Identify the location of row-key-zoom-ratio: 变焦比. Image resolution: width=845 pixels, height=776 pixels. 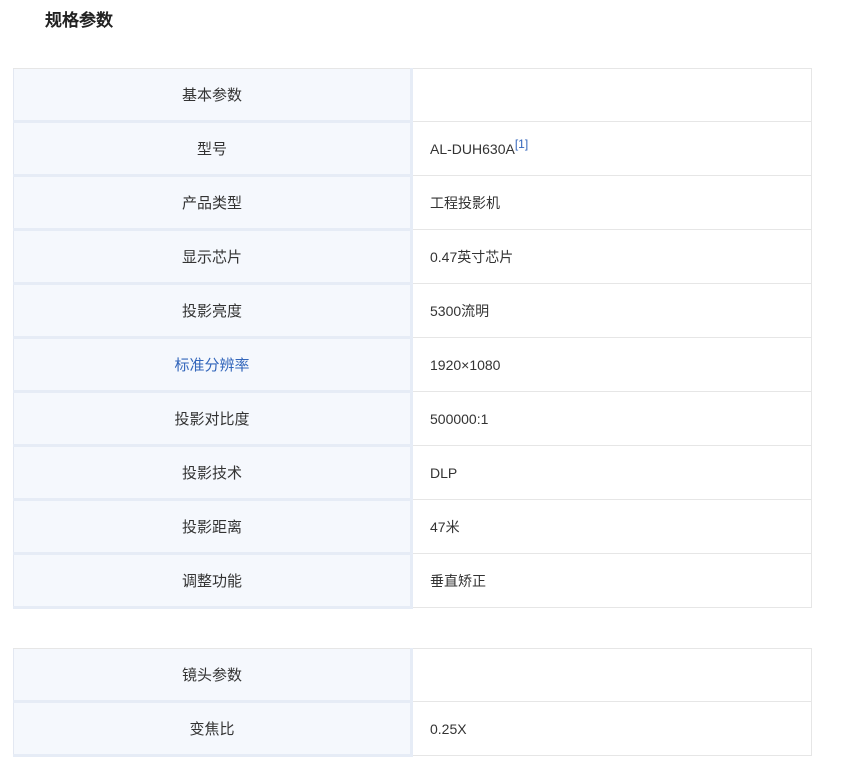
(213, 729).